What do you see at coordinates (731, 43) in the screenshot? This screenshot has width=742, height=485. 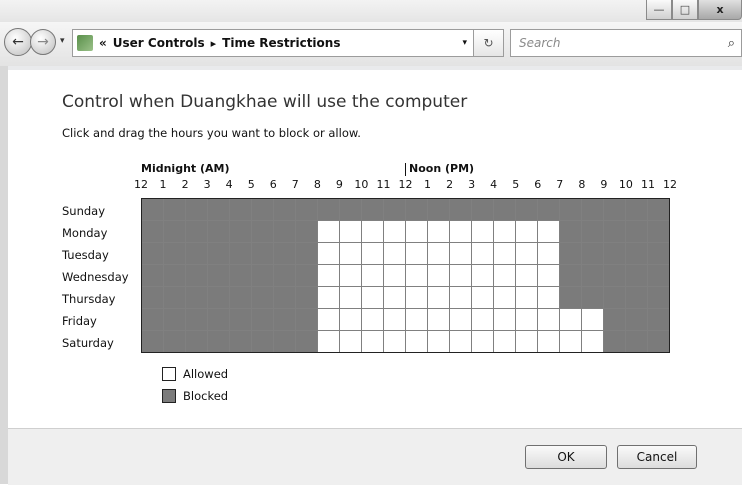 I see `search-icon: ⌕` at bounding box center [731, 43].